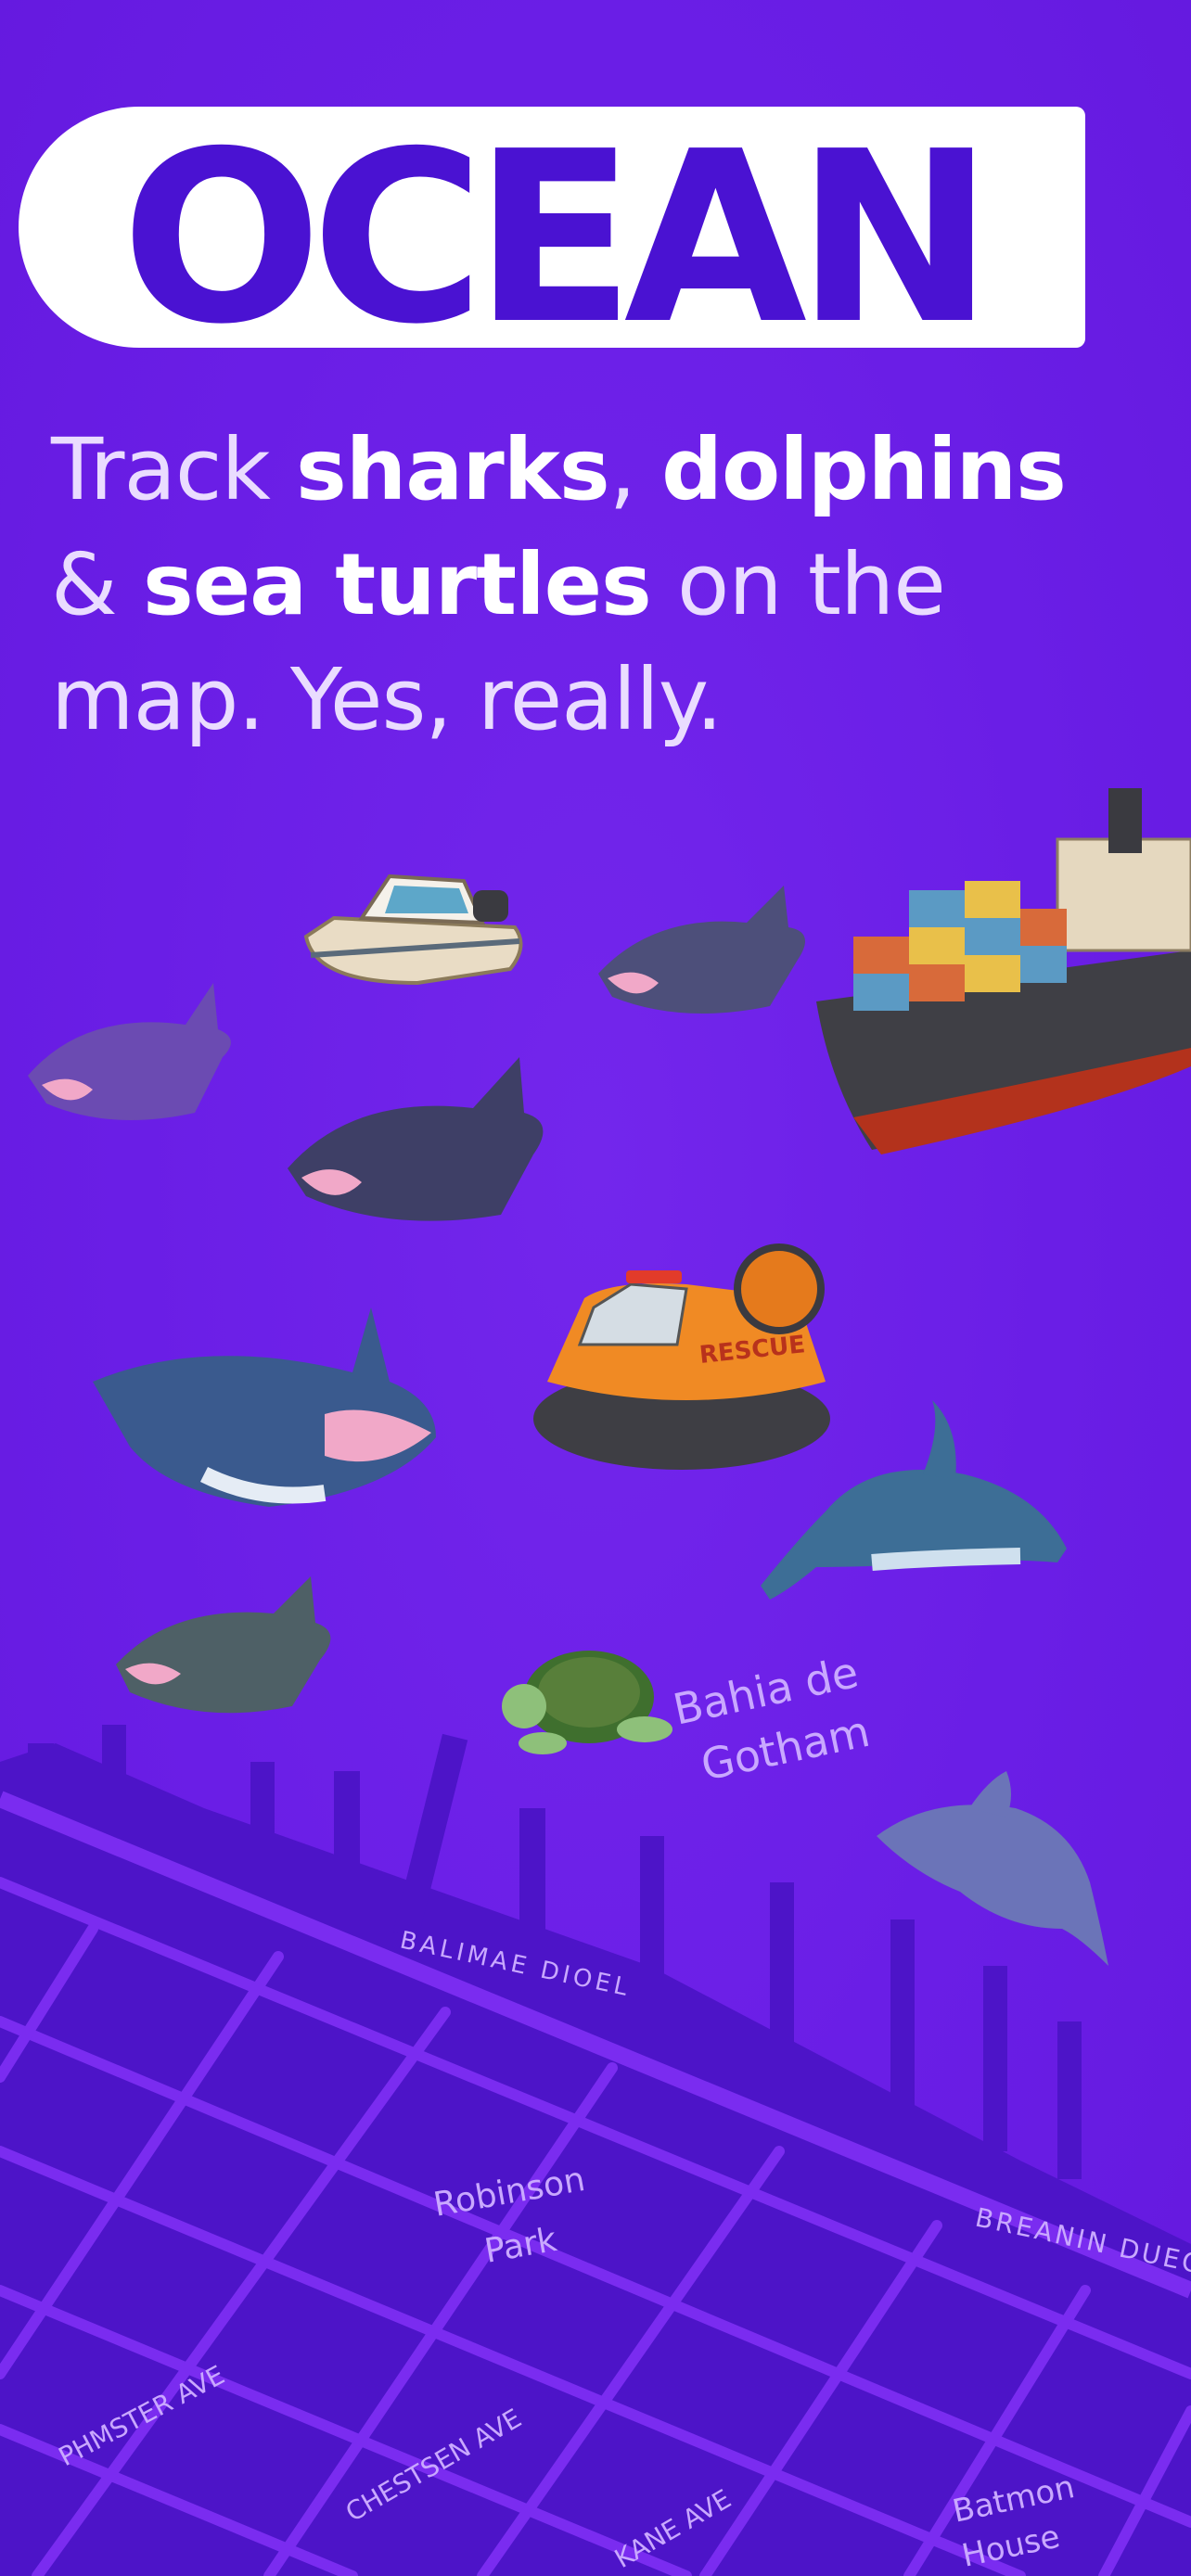 The image size is (1191, 2576). I want to click on cargo-ship-icon, so click(1003, 971).